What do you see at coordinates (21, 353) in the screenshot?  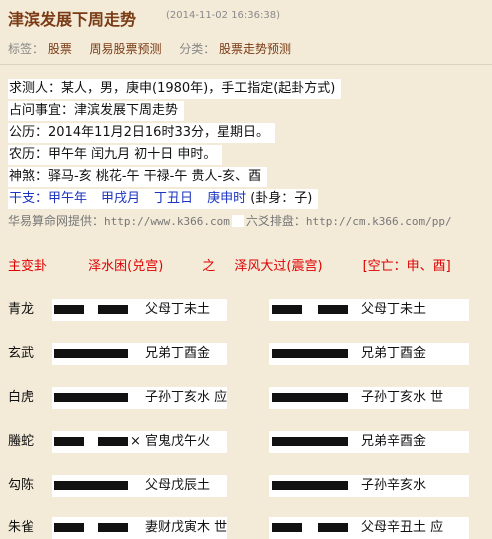 I see `six-god: 玄武` at bounding box center [21, 353].